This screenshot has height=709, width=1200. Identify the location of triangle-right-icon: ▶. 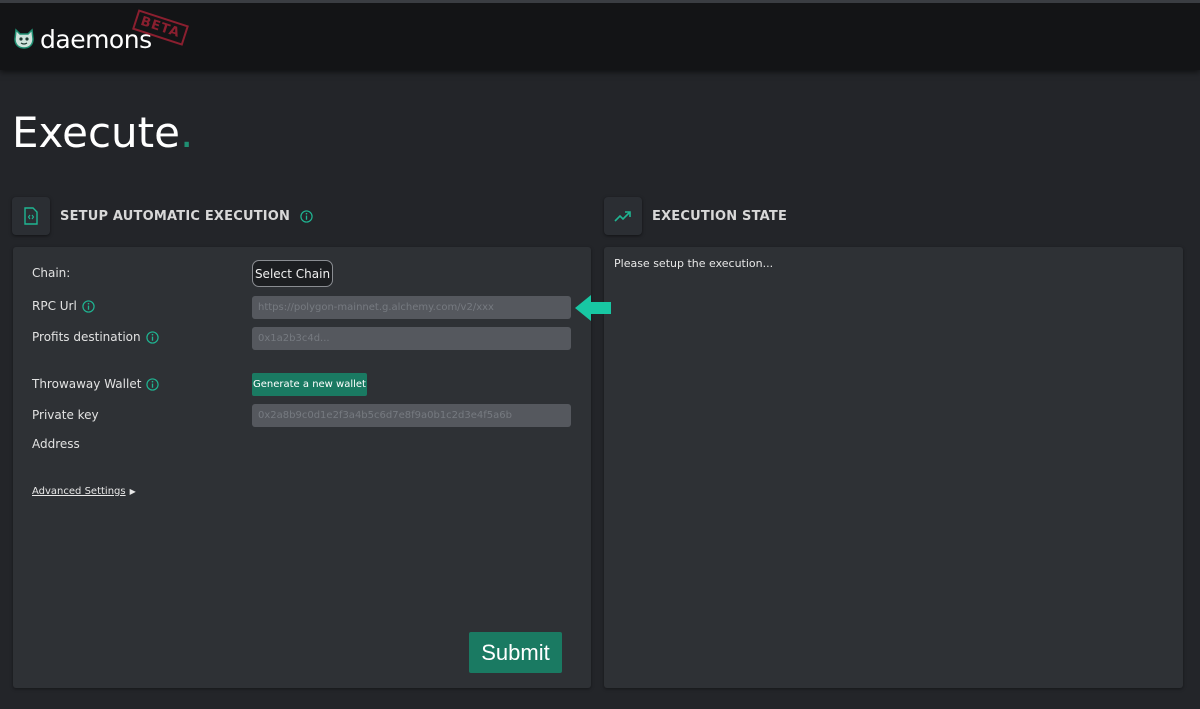
(132, 491).